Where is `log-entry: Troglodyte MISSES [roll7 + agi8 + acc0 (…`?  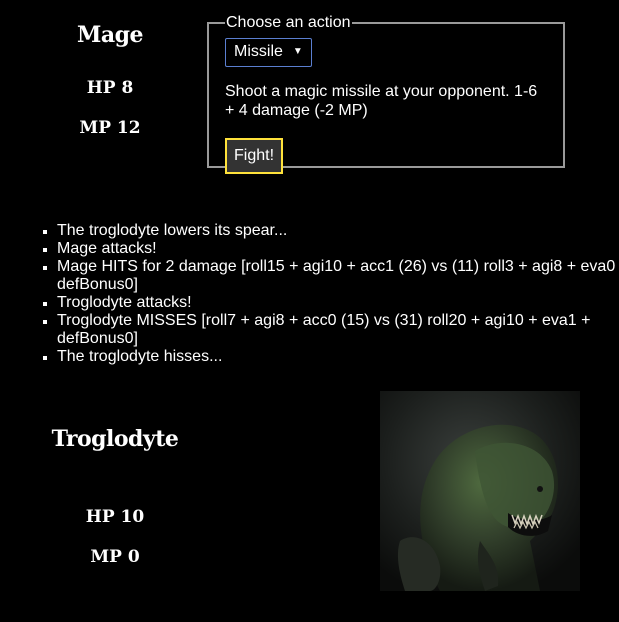
log-entry: Troglodyte MISSES [roll7 + agi8 + acc0 (… is located at coordinates (338, 330).